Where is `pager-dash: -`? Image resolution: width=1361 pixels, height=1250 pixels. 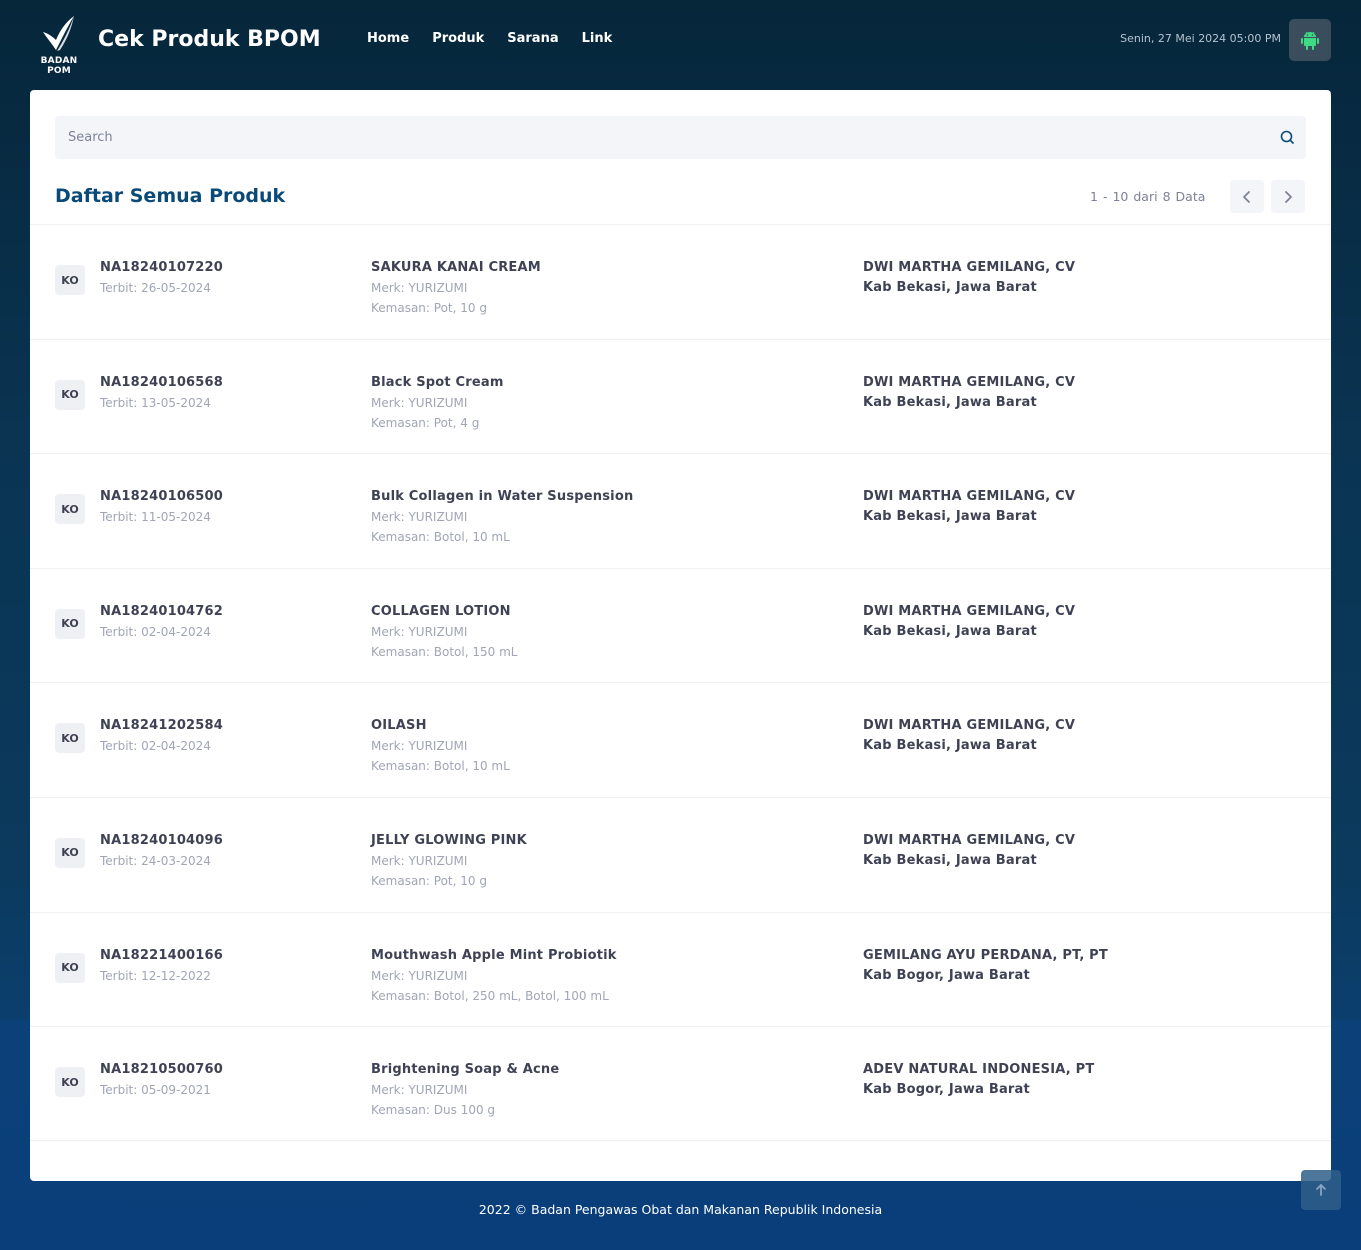
pager-dash: - is located at coordinates (1105, 196).